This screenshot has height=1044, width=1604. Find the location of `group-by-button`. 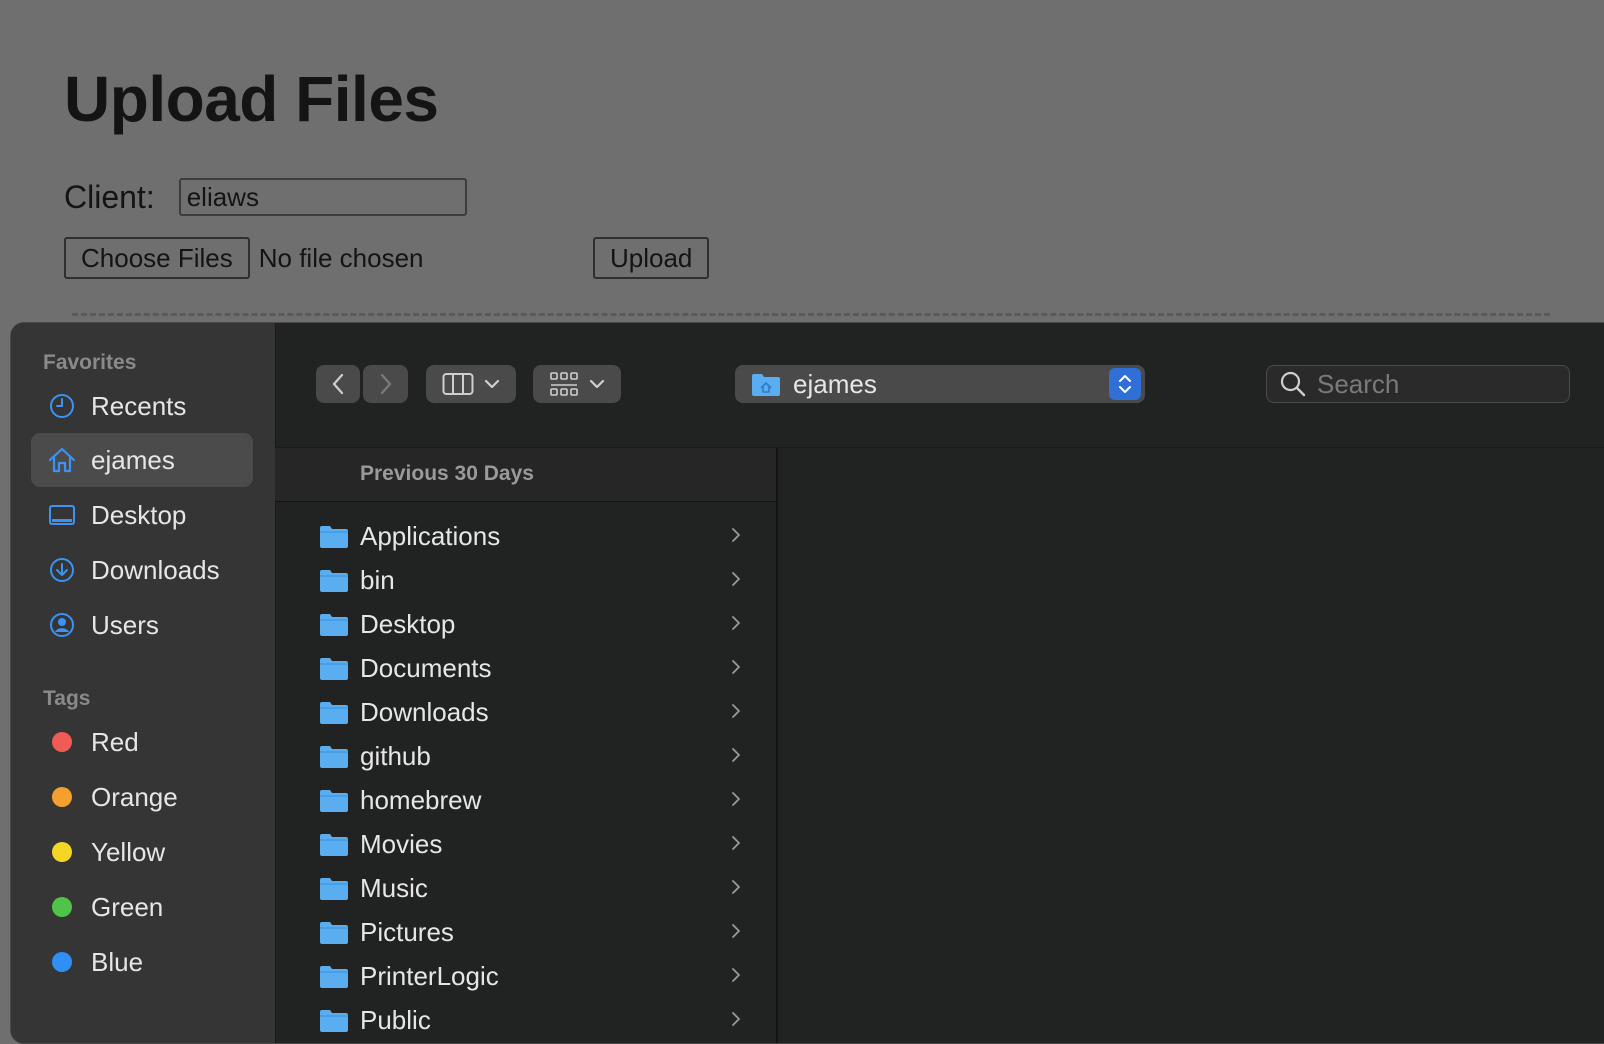

group-by-button is located at coordinates (577, 384).